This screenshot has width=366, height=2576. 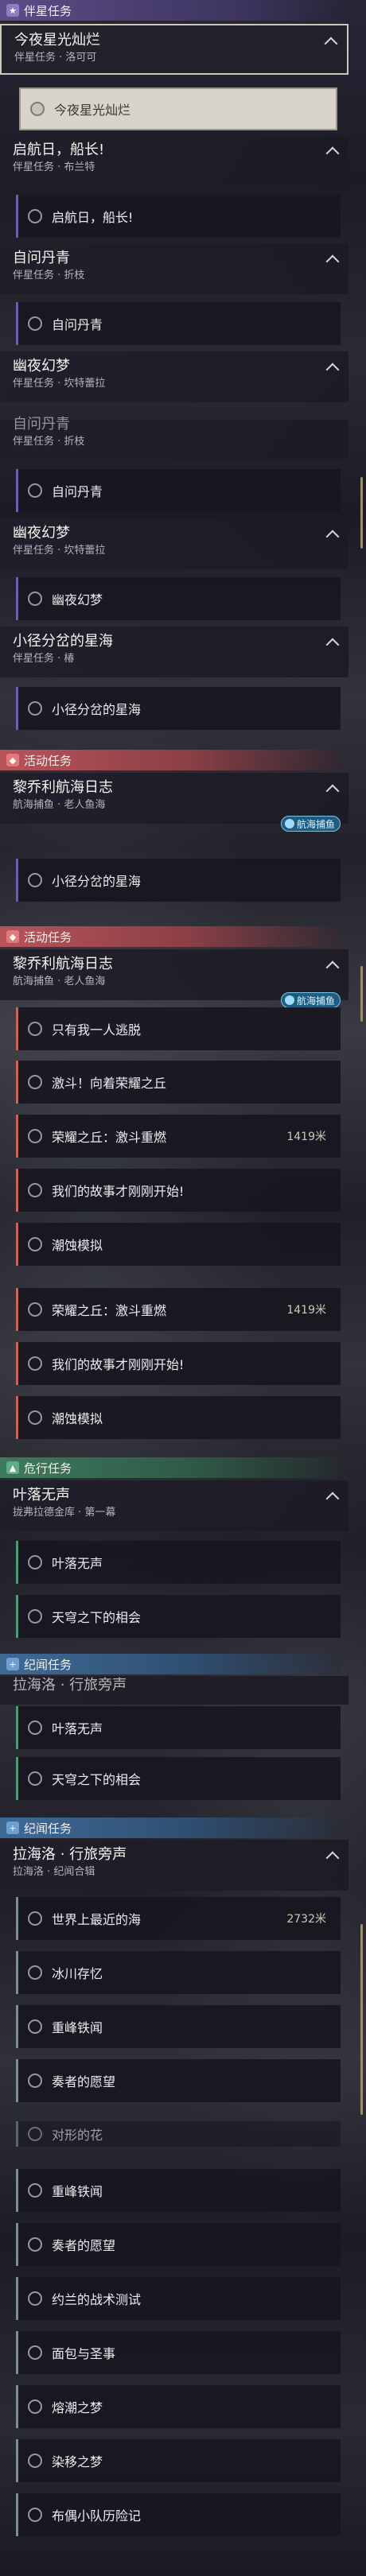 What do you see at coordinates (84, 2353) in the screenshot?
I see `step-label: 面包与圣事` at bounding box center [84, 2353].